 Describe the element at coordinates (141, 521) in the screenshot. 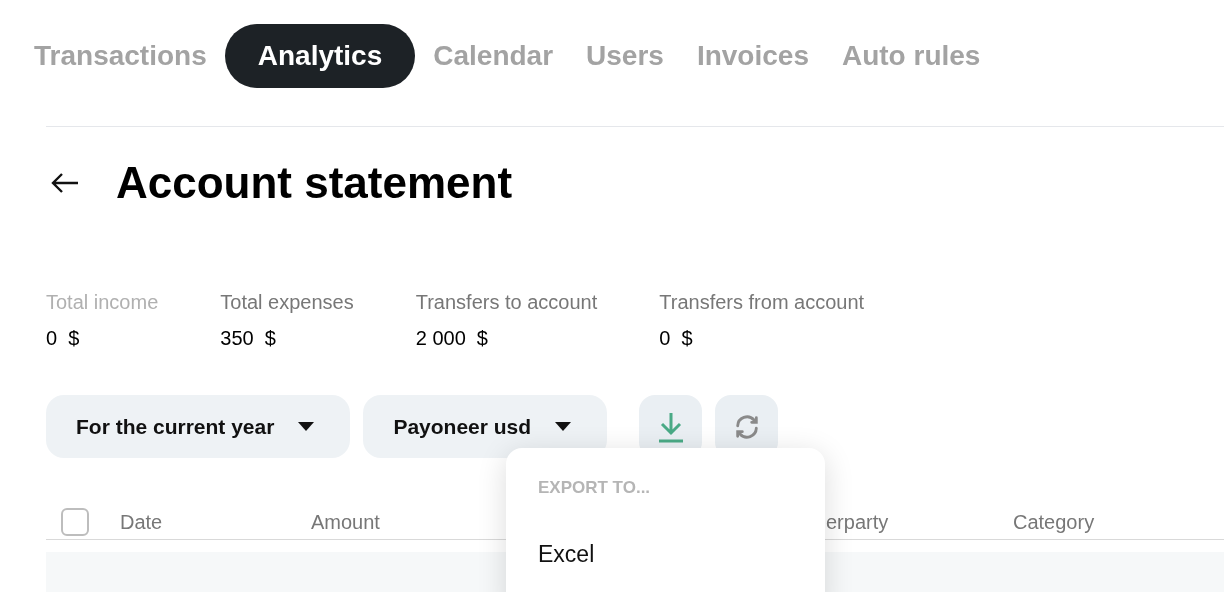

I see `column-header: Date` at that location.